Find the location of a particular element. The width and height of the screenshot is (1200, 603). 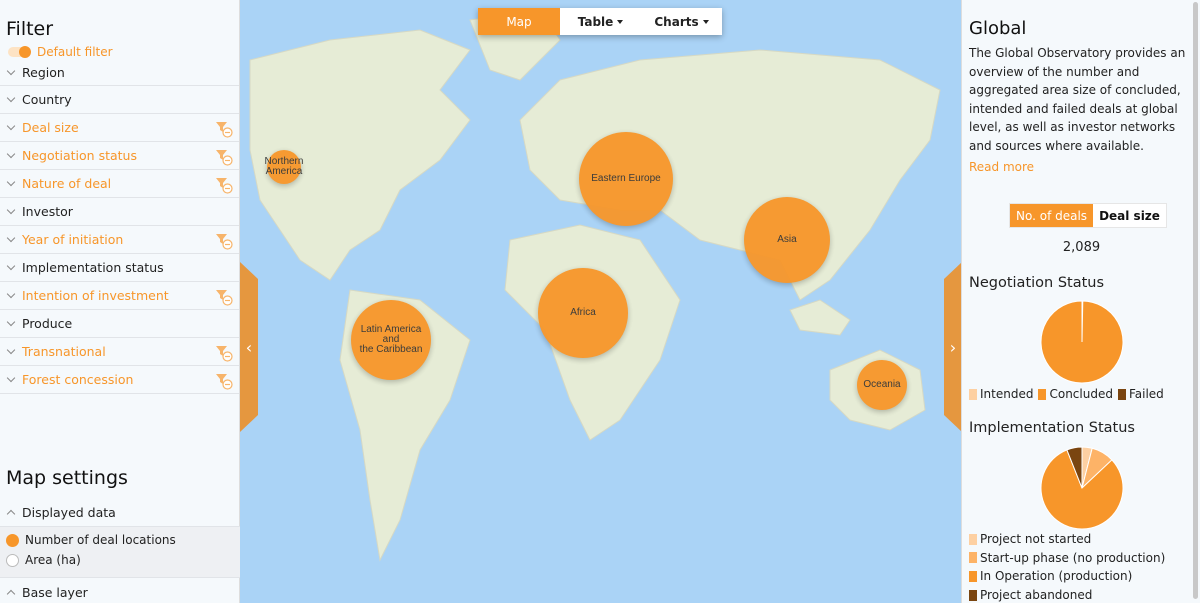

legend-label: Project abandoned is located at coordinates (1036, 595).